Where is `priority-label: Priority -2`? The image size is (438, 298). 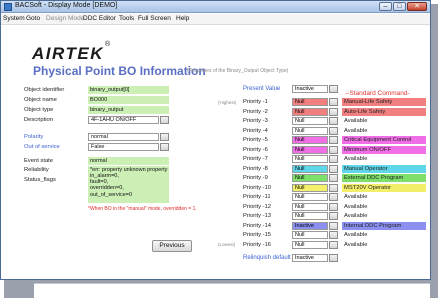
priority-label: Priority -2 is located at coordinates (255, 111).